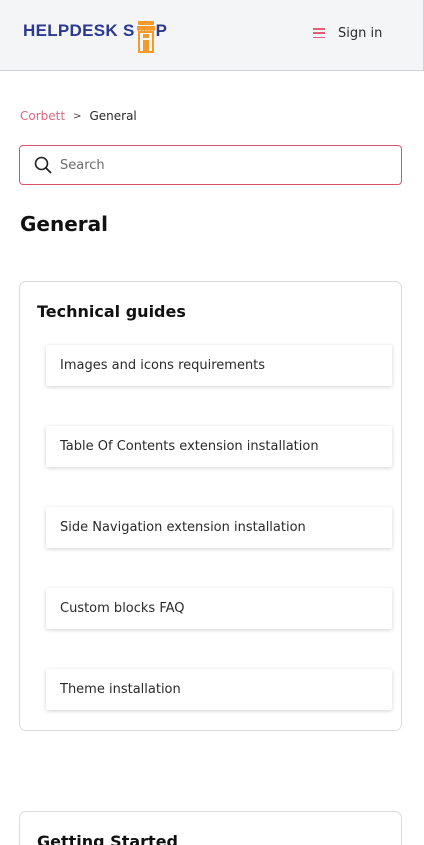  I want to click on article-link: Images and icons requirements, so click(219, 365).